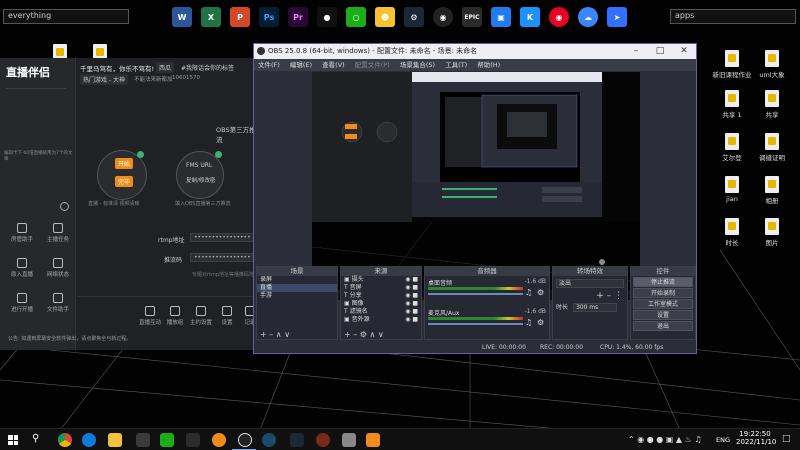 This screenshot has height=450, width=800. Describe the element at coordinates (13, 440) in the screenshot. I see `start-button` at that location.